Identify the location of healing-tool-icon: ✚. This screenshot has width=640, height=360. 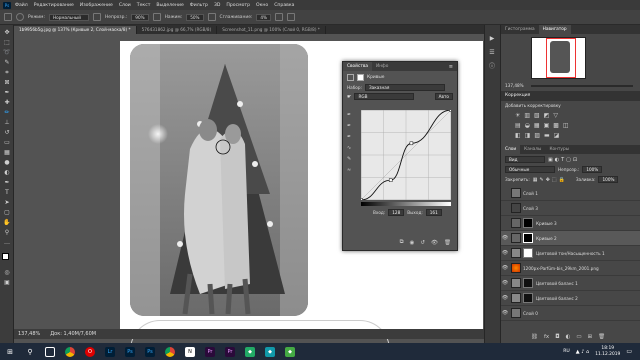
(7, 102).